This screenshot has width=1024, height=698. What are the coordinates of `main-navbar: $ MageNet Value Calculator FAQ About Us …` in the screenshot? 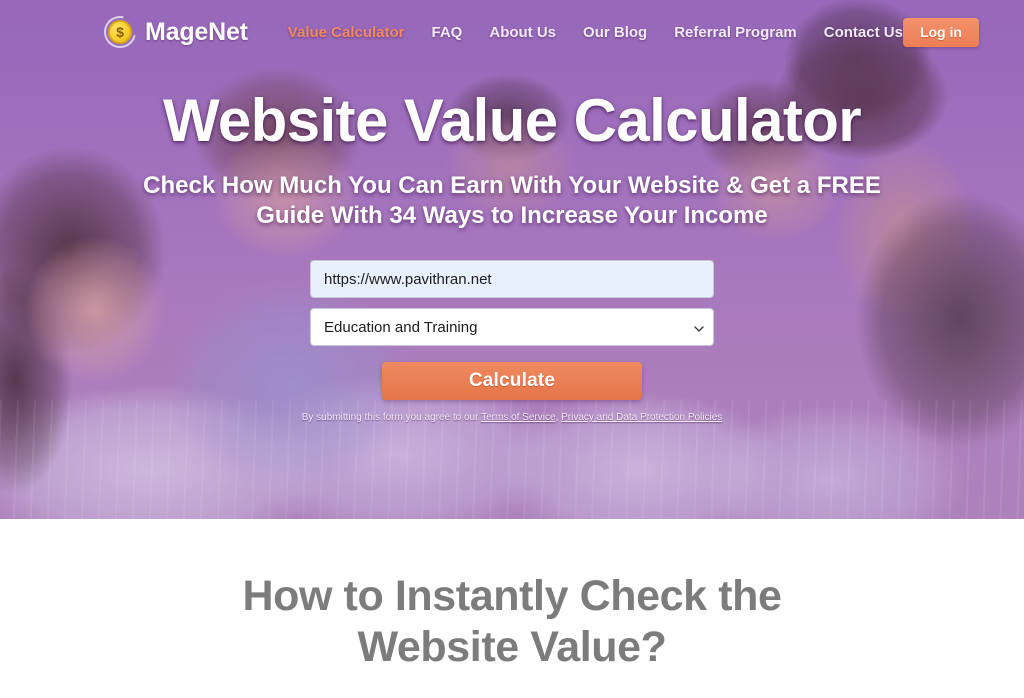 It's located at (512, 32).